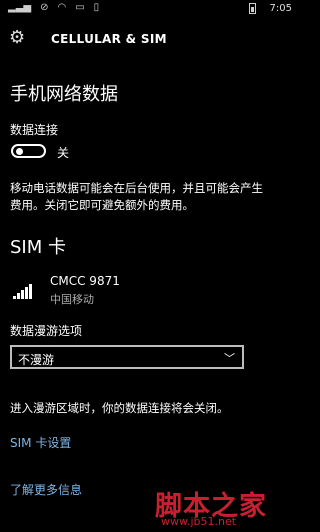 This screenshot has height=532, width=320. Describe the element at coordinates (127, 357) in the screenshot. I see `roaming-select: 不漫游 ﹀` at that location.